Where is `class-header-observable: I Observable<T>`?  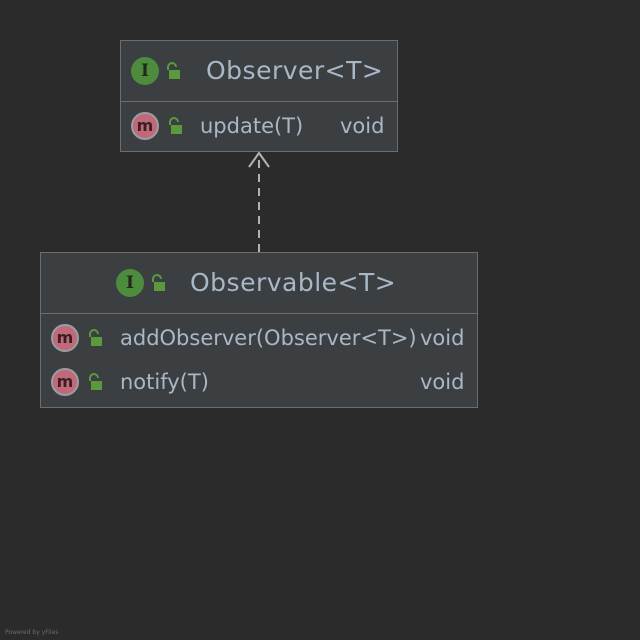 class-header-observable: I Observable<T> is located at coordinates (259, 283).